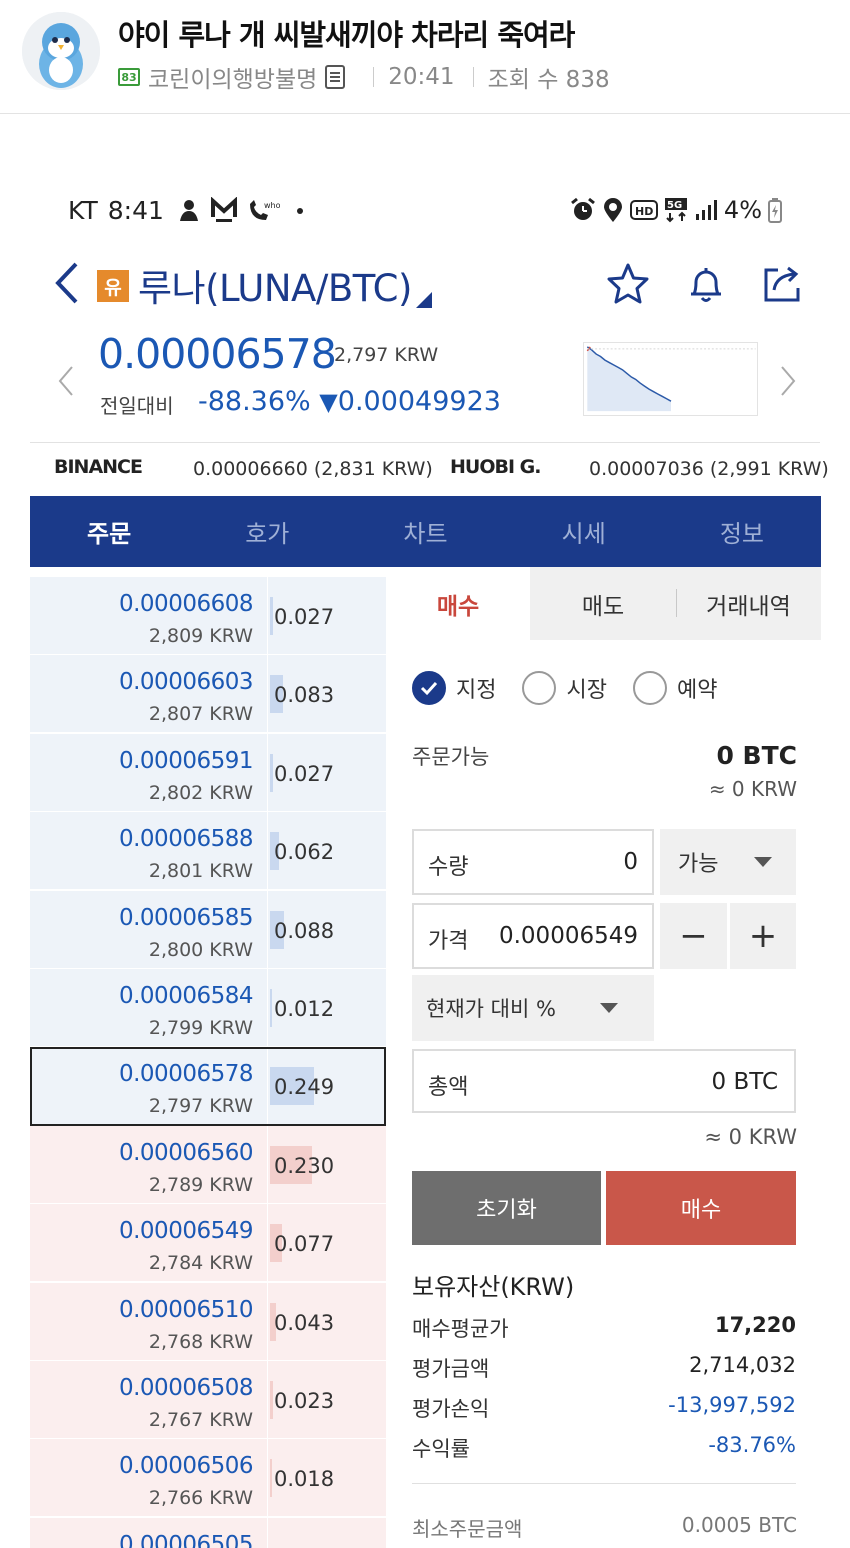 This screenshot has width=850, height=1548. What do you see at coordinates (327, 694) in the screenshot?
I see `orderbook-qty-cell: 0.083` at bounding box center [327, 694].